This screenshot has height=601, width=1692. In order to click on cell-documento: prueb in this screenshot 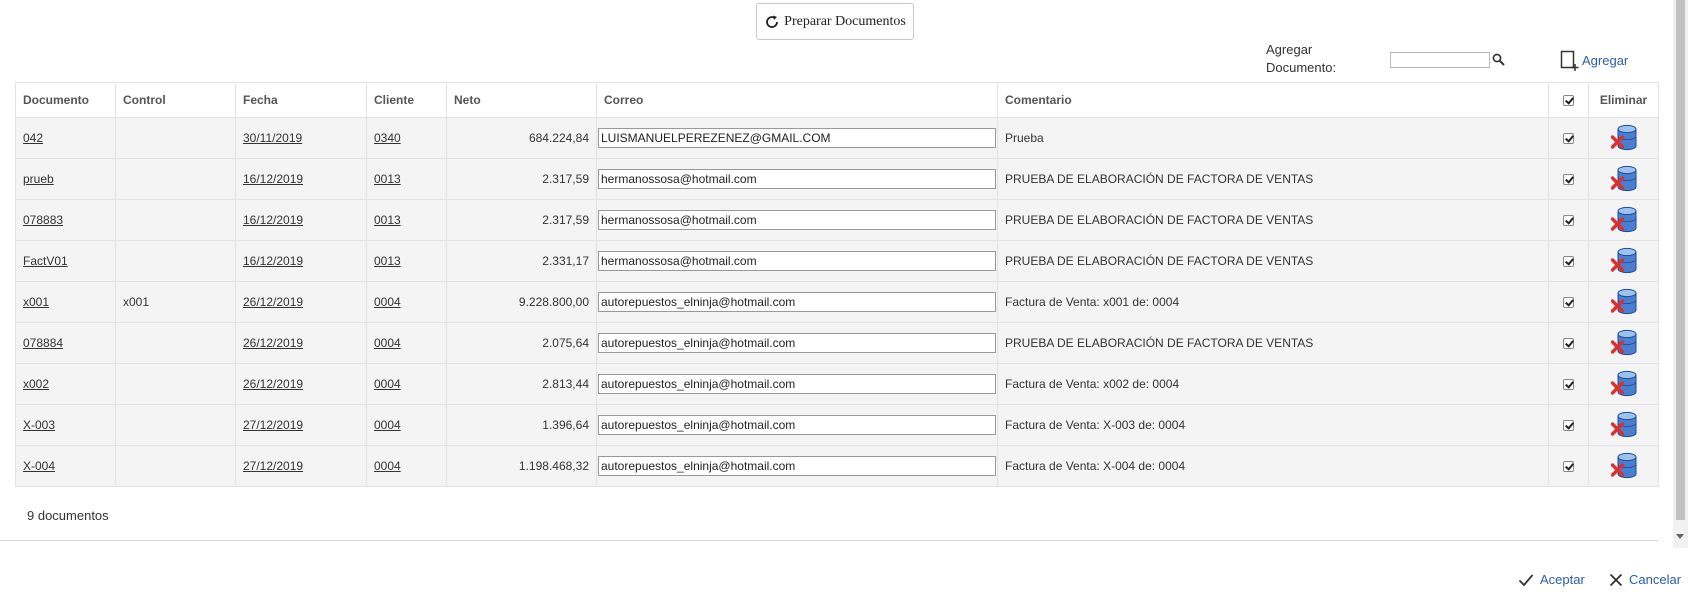, I will do `click(65, 179)`.